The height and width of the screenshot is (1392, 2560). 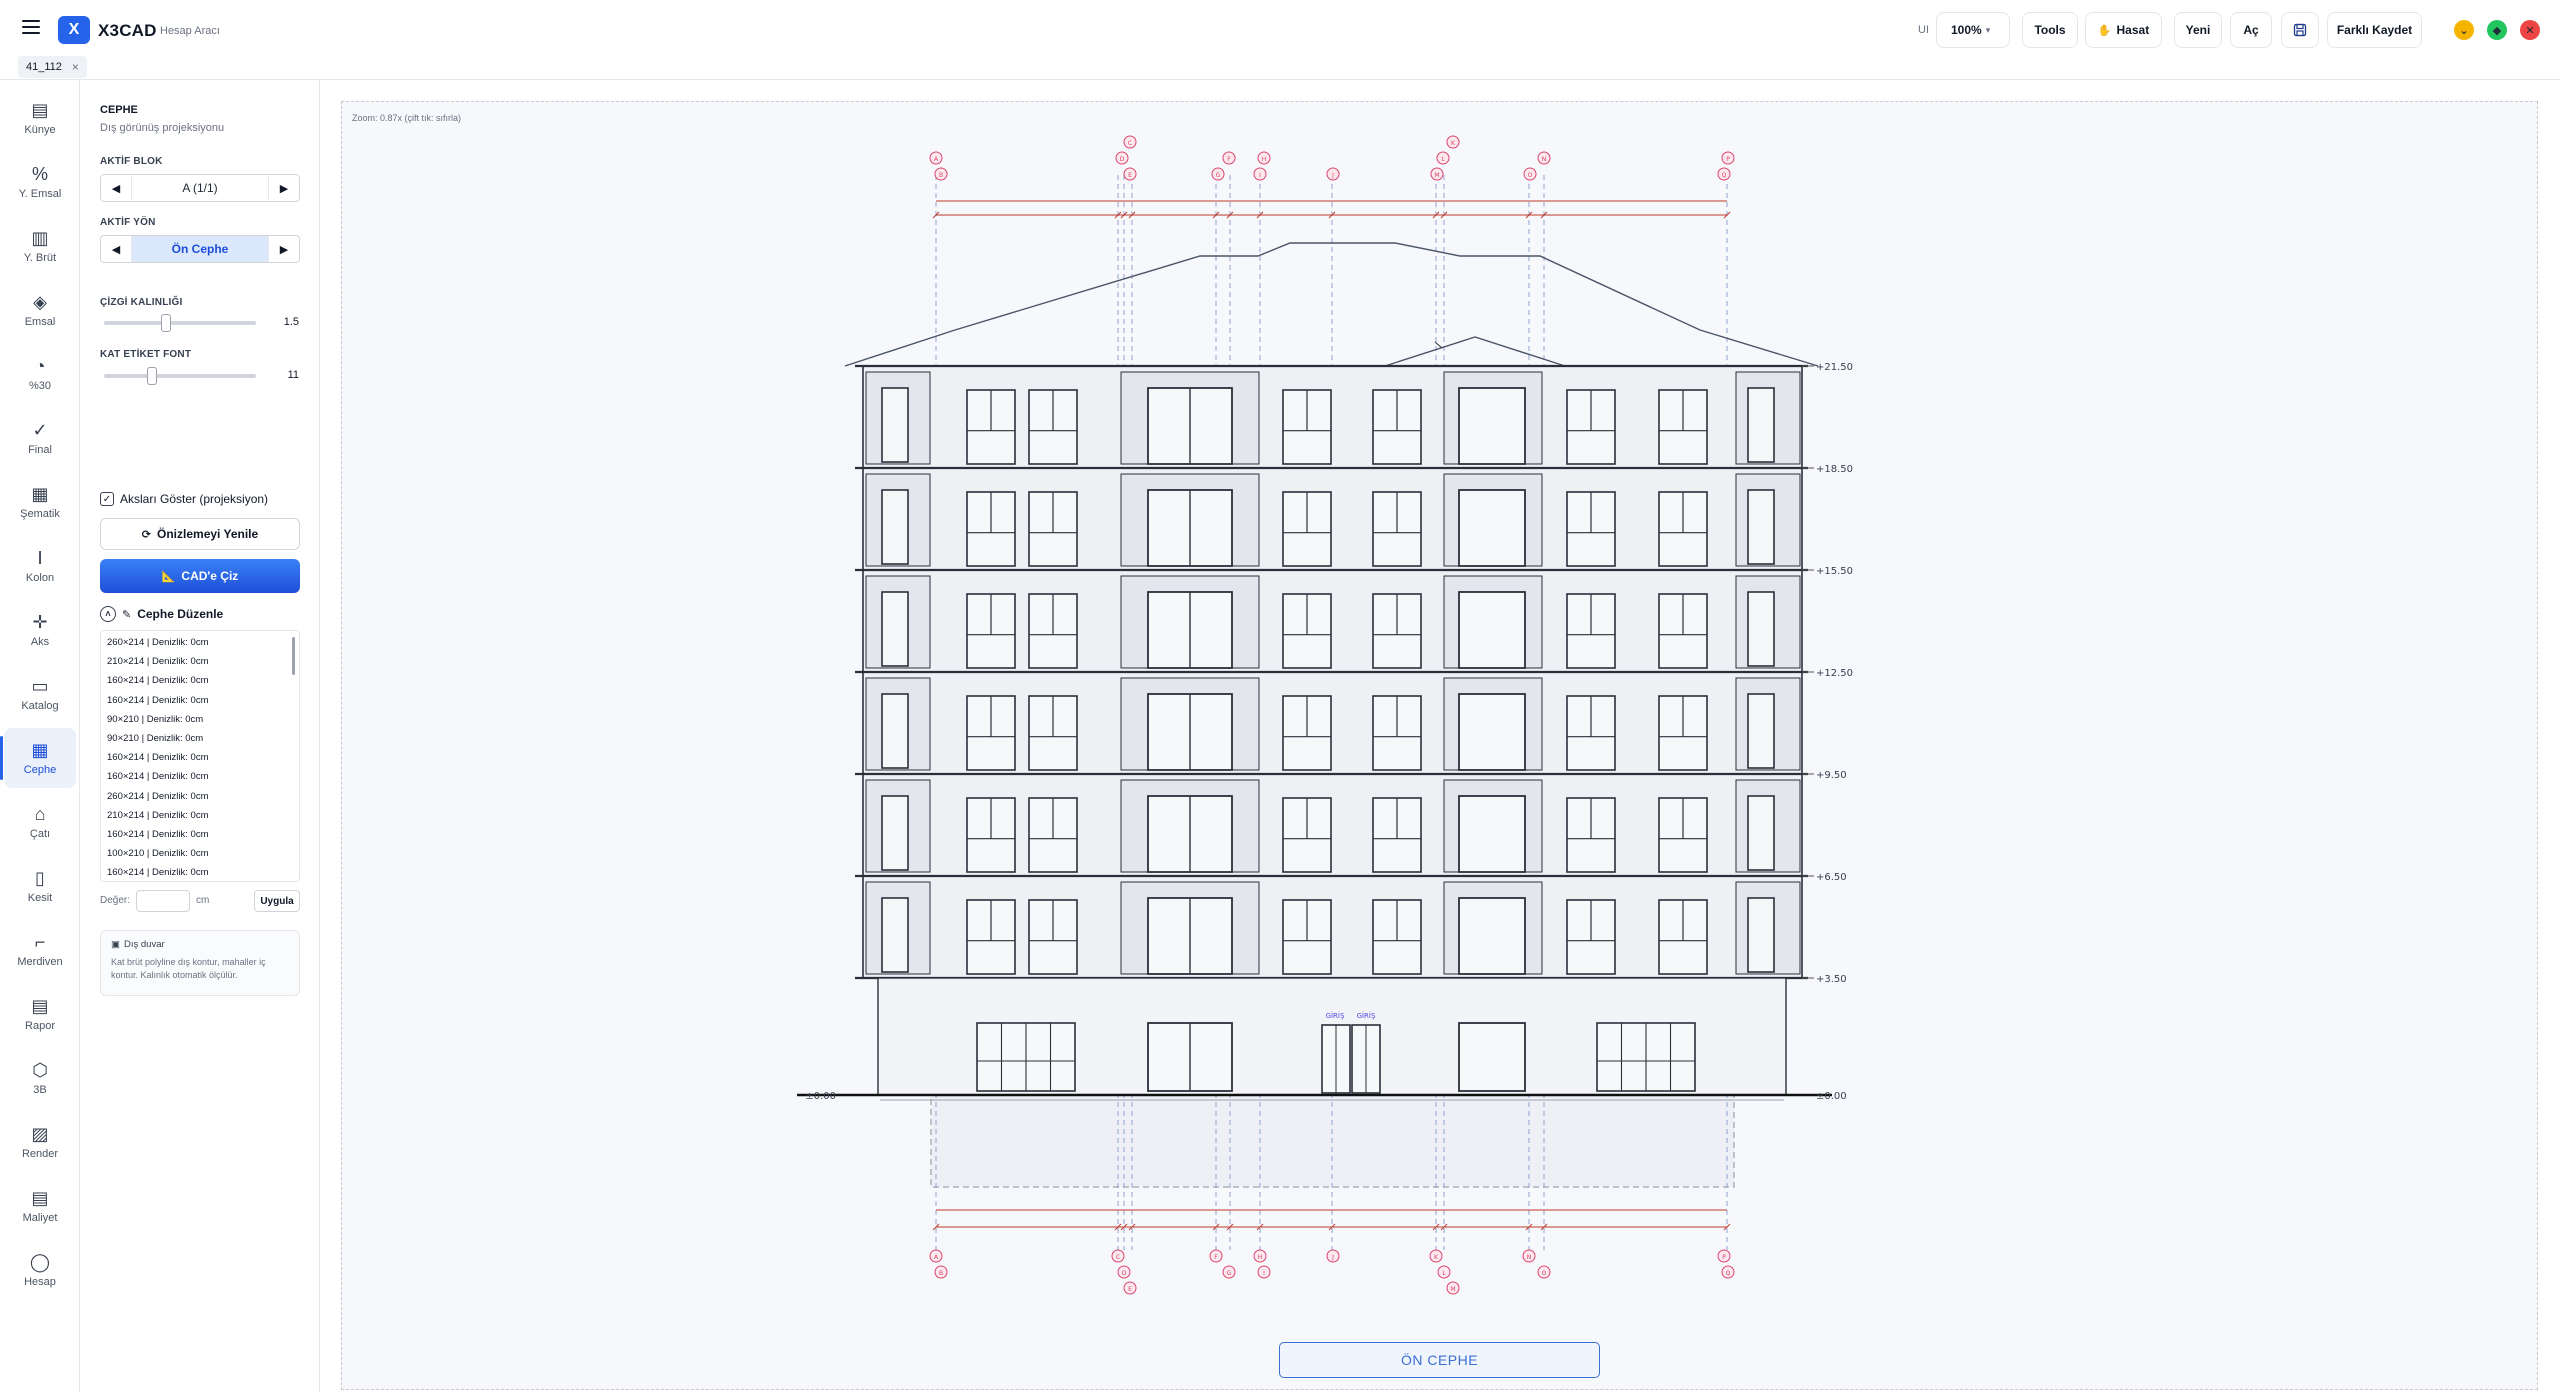 I want to click on prev-block-button: ◀, so click(x=116, y=188).